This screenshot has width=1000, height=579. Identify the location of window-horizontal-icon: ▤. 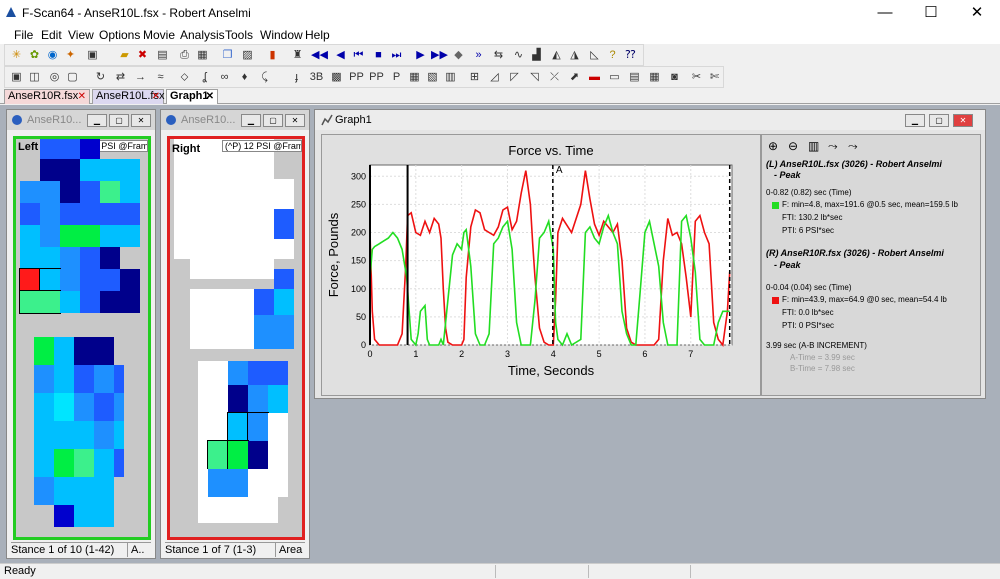
(634, 77).